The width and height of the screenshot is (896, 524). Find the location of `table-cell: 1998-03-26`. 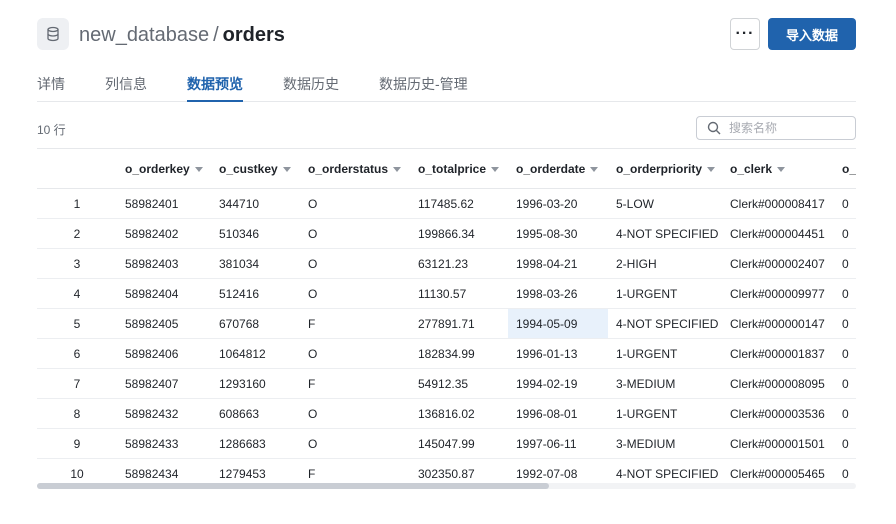

table-cell: 1998-03-26 is located at coordinates (558, 293).